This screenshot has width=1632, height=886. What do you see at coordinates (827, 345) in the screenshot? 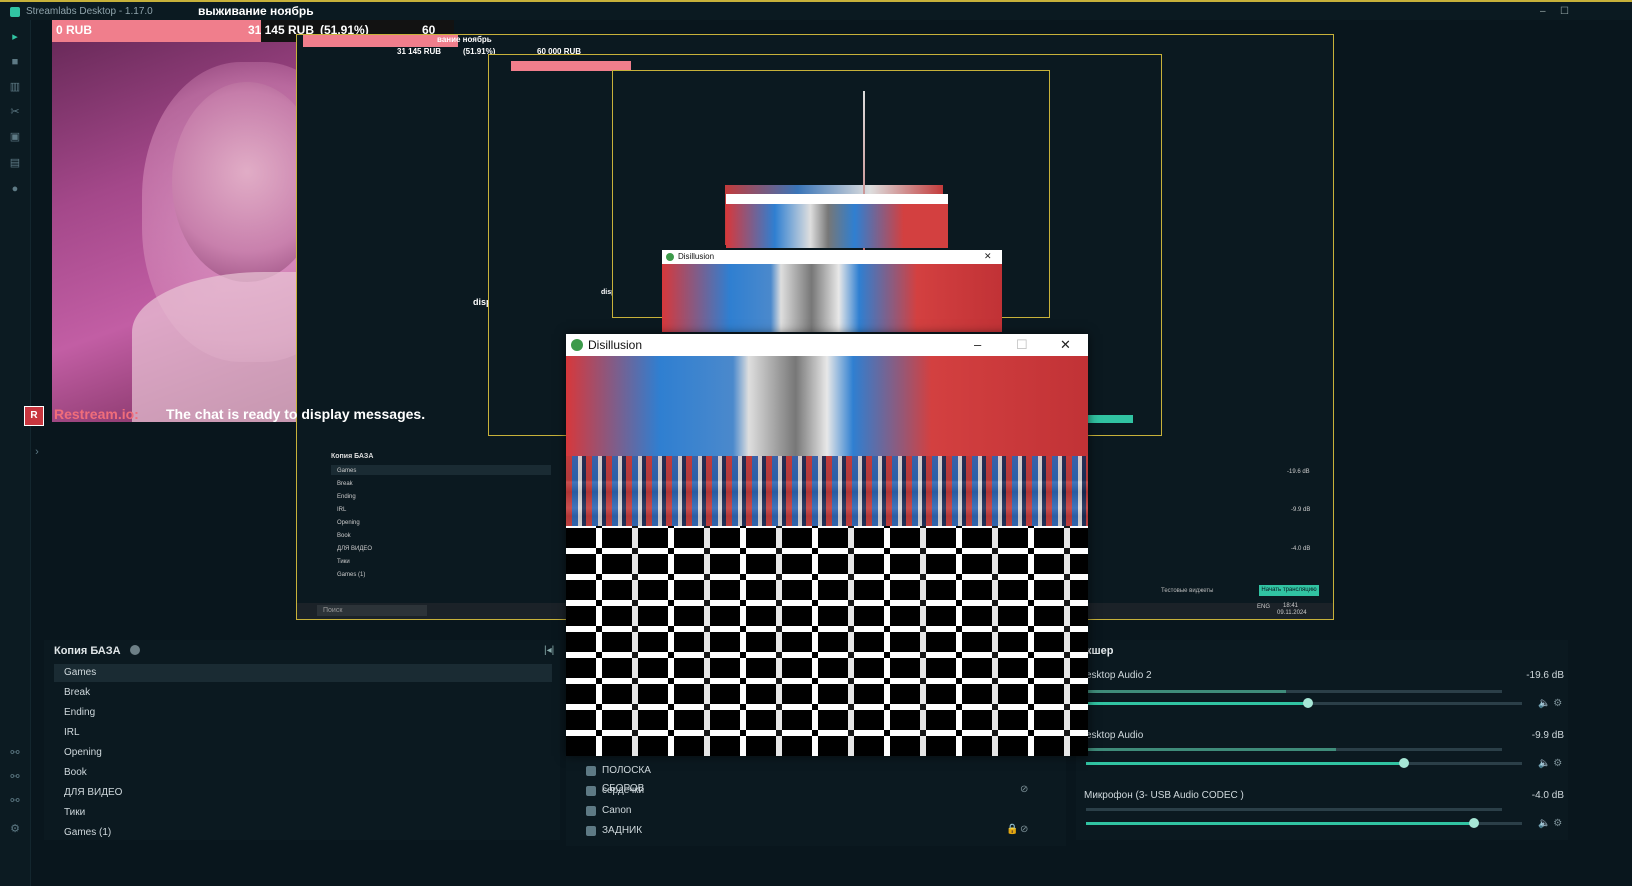
I see `disillusion-titlebar: Disillusion – ☐ ✕` at bounding box center [827, 345].